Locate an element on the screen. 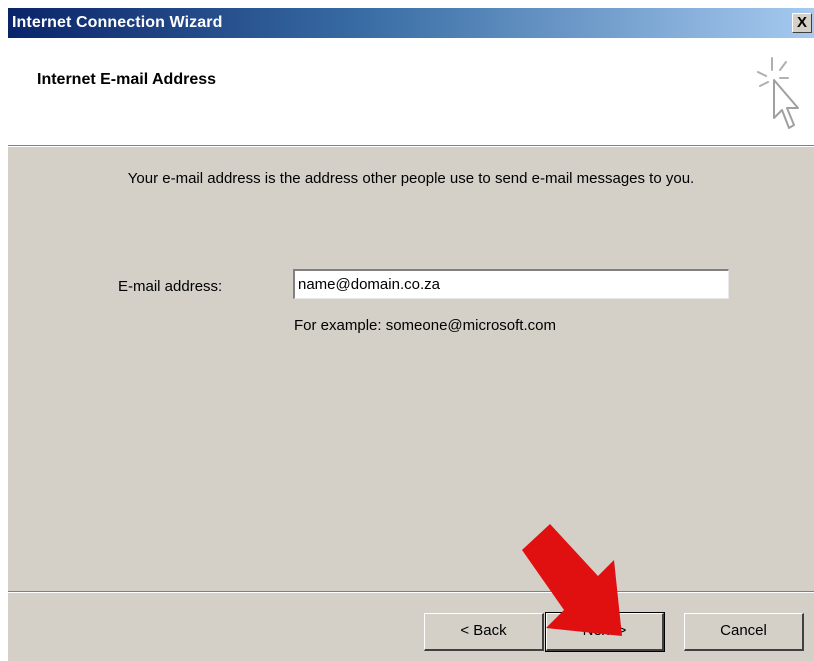  close-icon: X is located at coordinates (801, 22).